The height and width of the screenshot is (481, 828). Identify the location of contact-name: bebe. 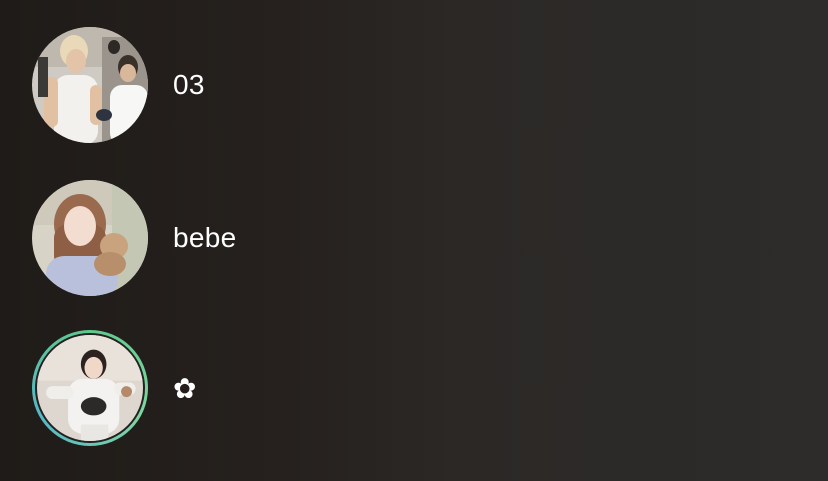
(205, 237).